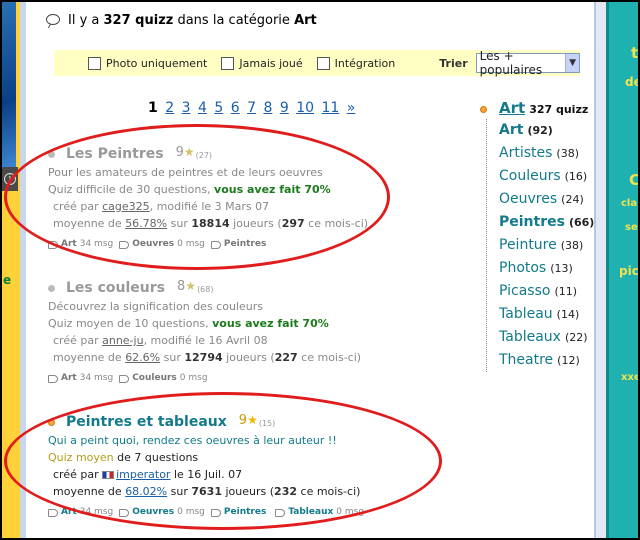  Describe the element at coordinates (53, 19) in the screenshot. I see `speech-bubble-icon` at that location.